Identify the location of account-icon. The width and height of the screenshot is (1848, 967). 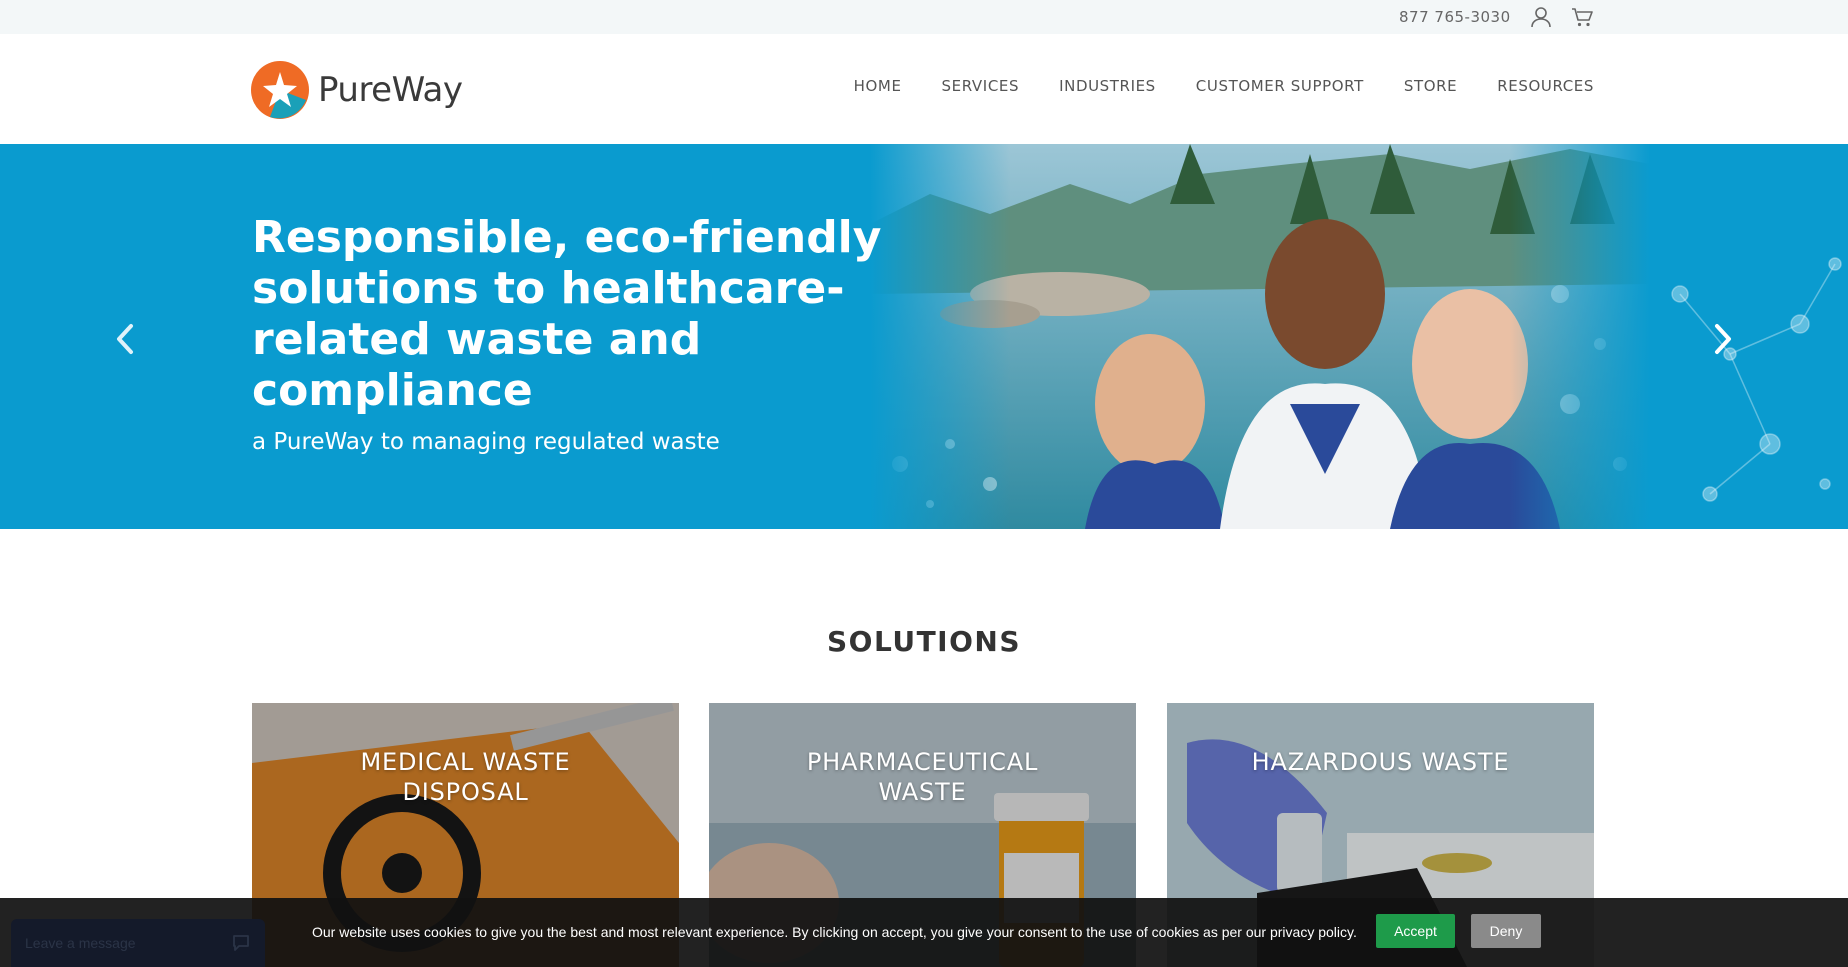
(1541, 17).